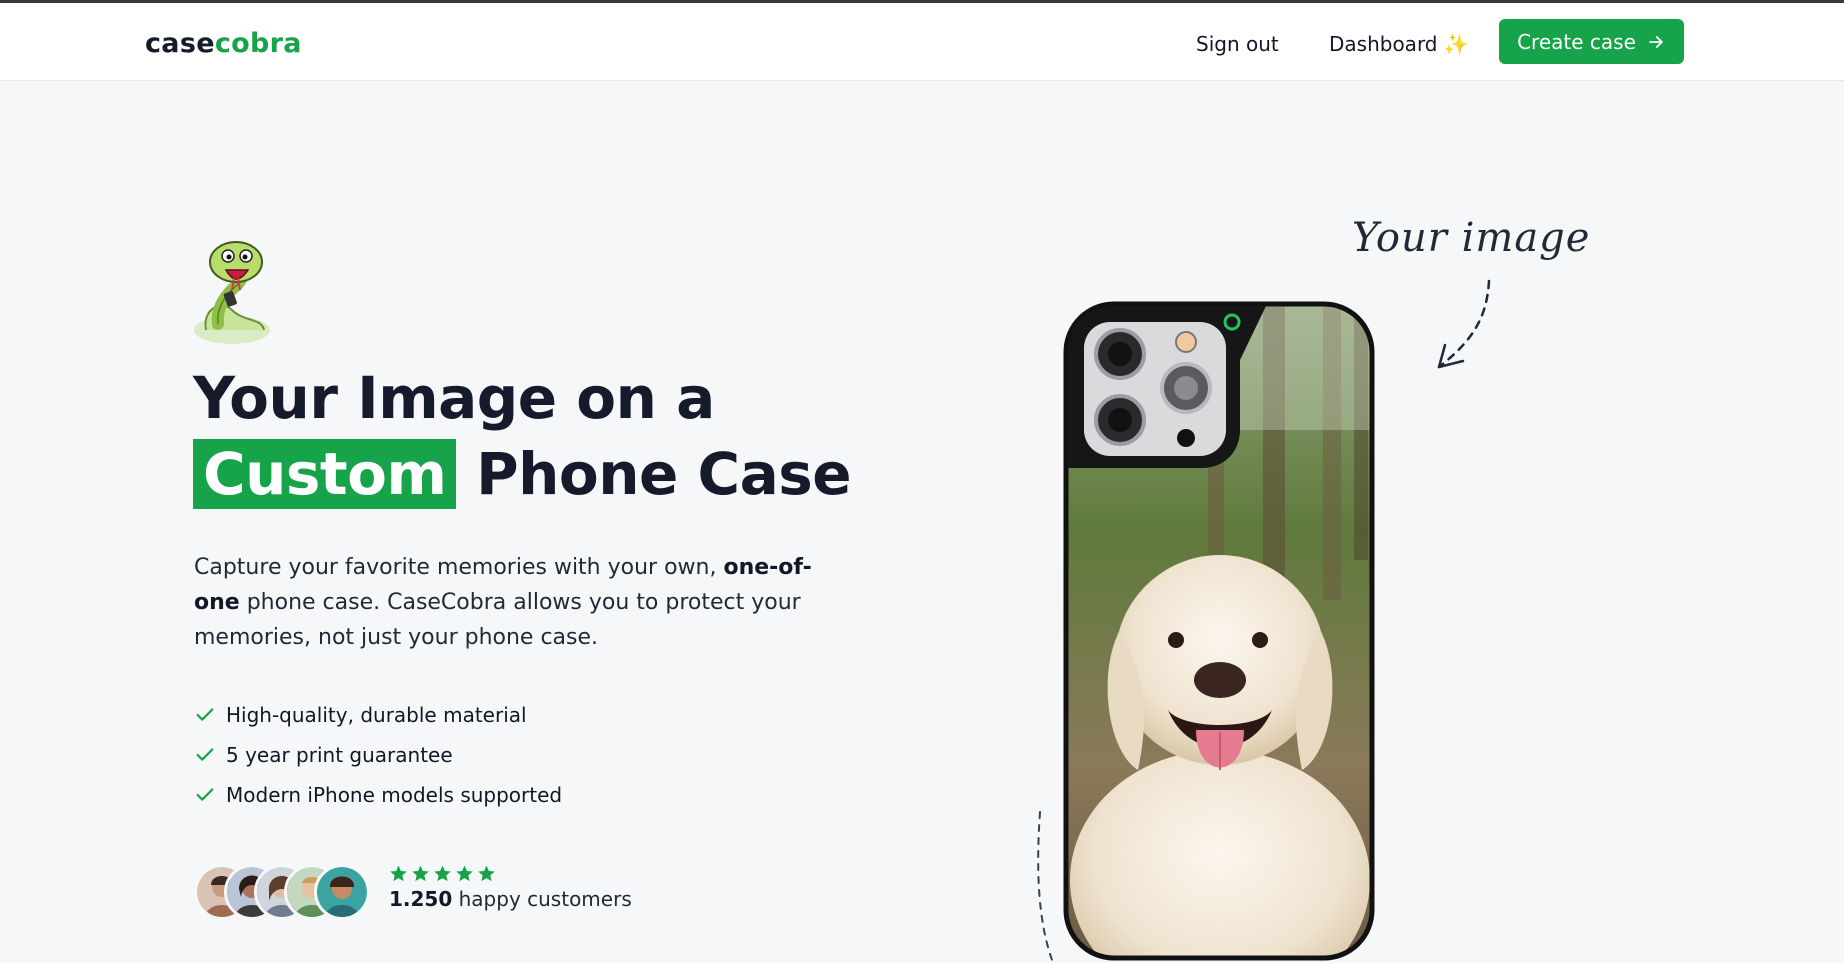 The width and height of the screenshot is (1844, 963). I want to click on feature-text: High-quality, durable material, so click(376, 715).